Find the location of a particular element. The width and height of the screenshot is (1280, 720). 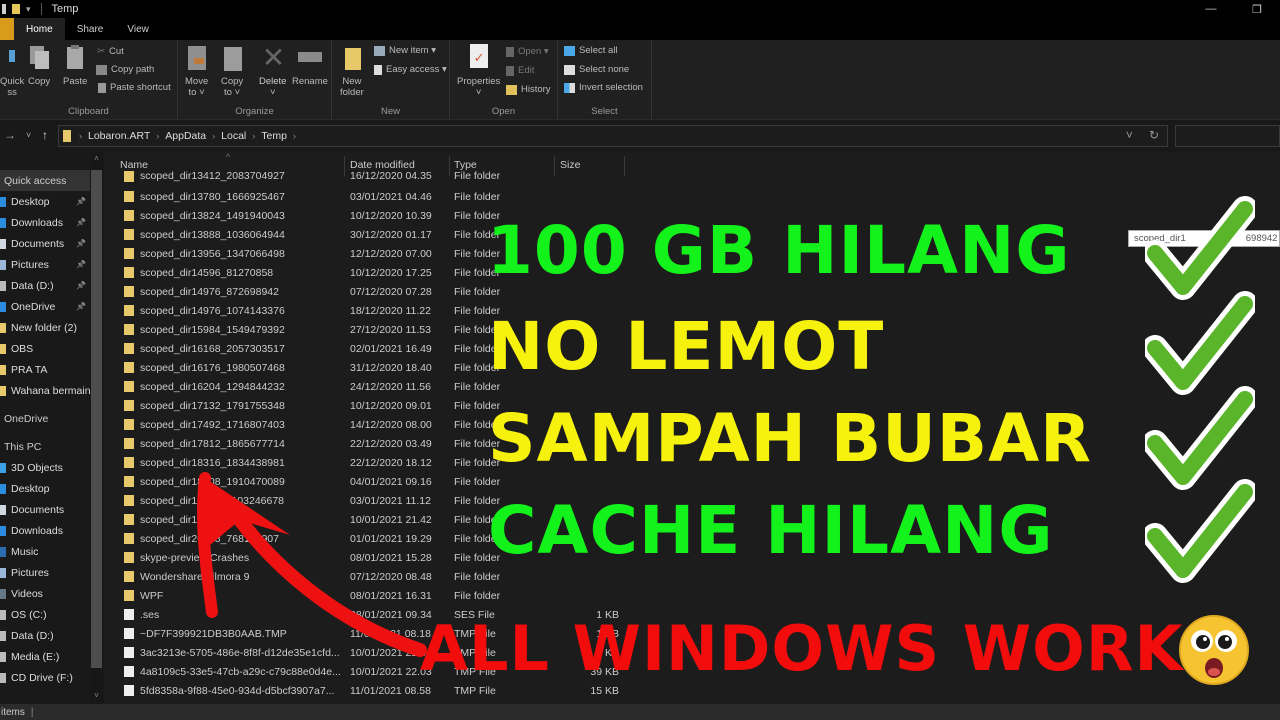

customize-toolbar-icon: ▾ is located at coordinates (28, 9).